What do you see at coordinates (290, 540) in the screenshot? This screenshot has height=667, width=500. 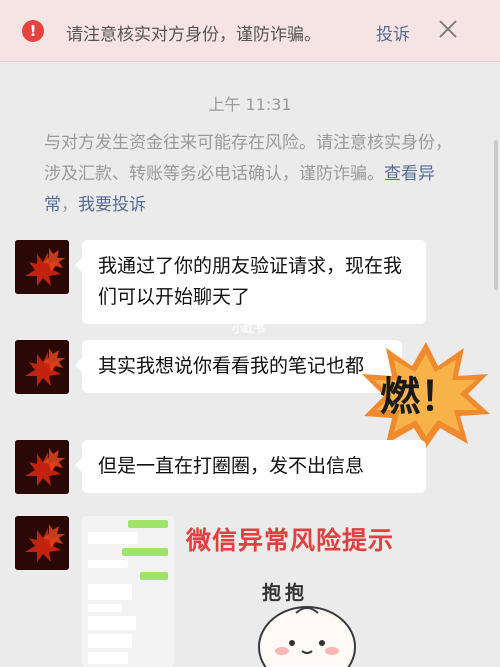 I see `overlay-title: 微信异常风险提示` at bounding box center [290, 540].